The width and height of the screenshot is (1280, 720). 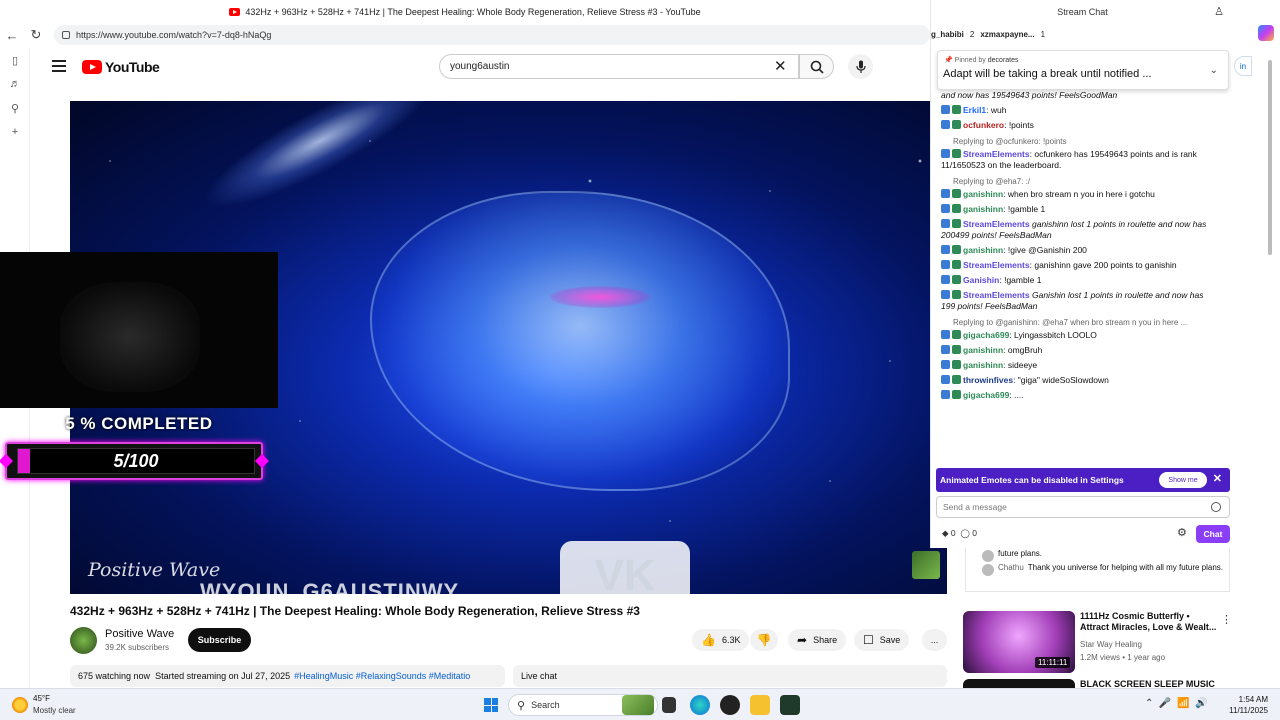 What do you see at coordinates (721, 640) in the screenshot?
I see `like-button: 👍 6.3K` at bounding box center [721, 640].